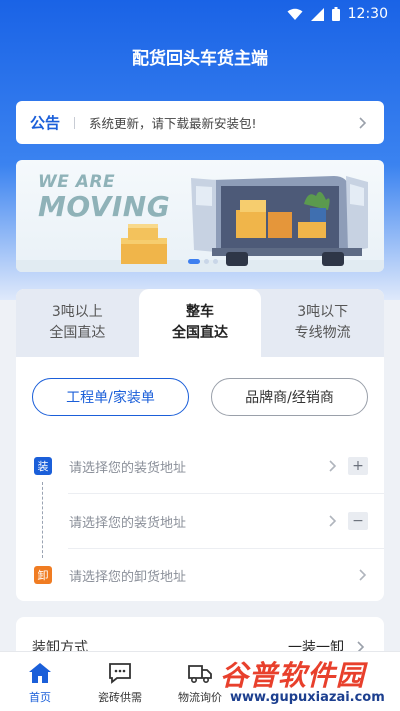  I want to click on moving-van-illustration, so click(200, 224).